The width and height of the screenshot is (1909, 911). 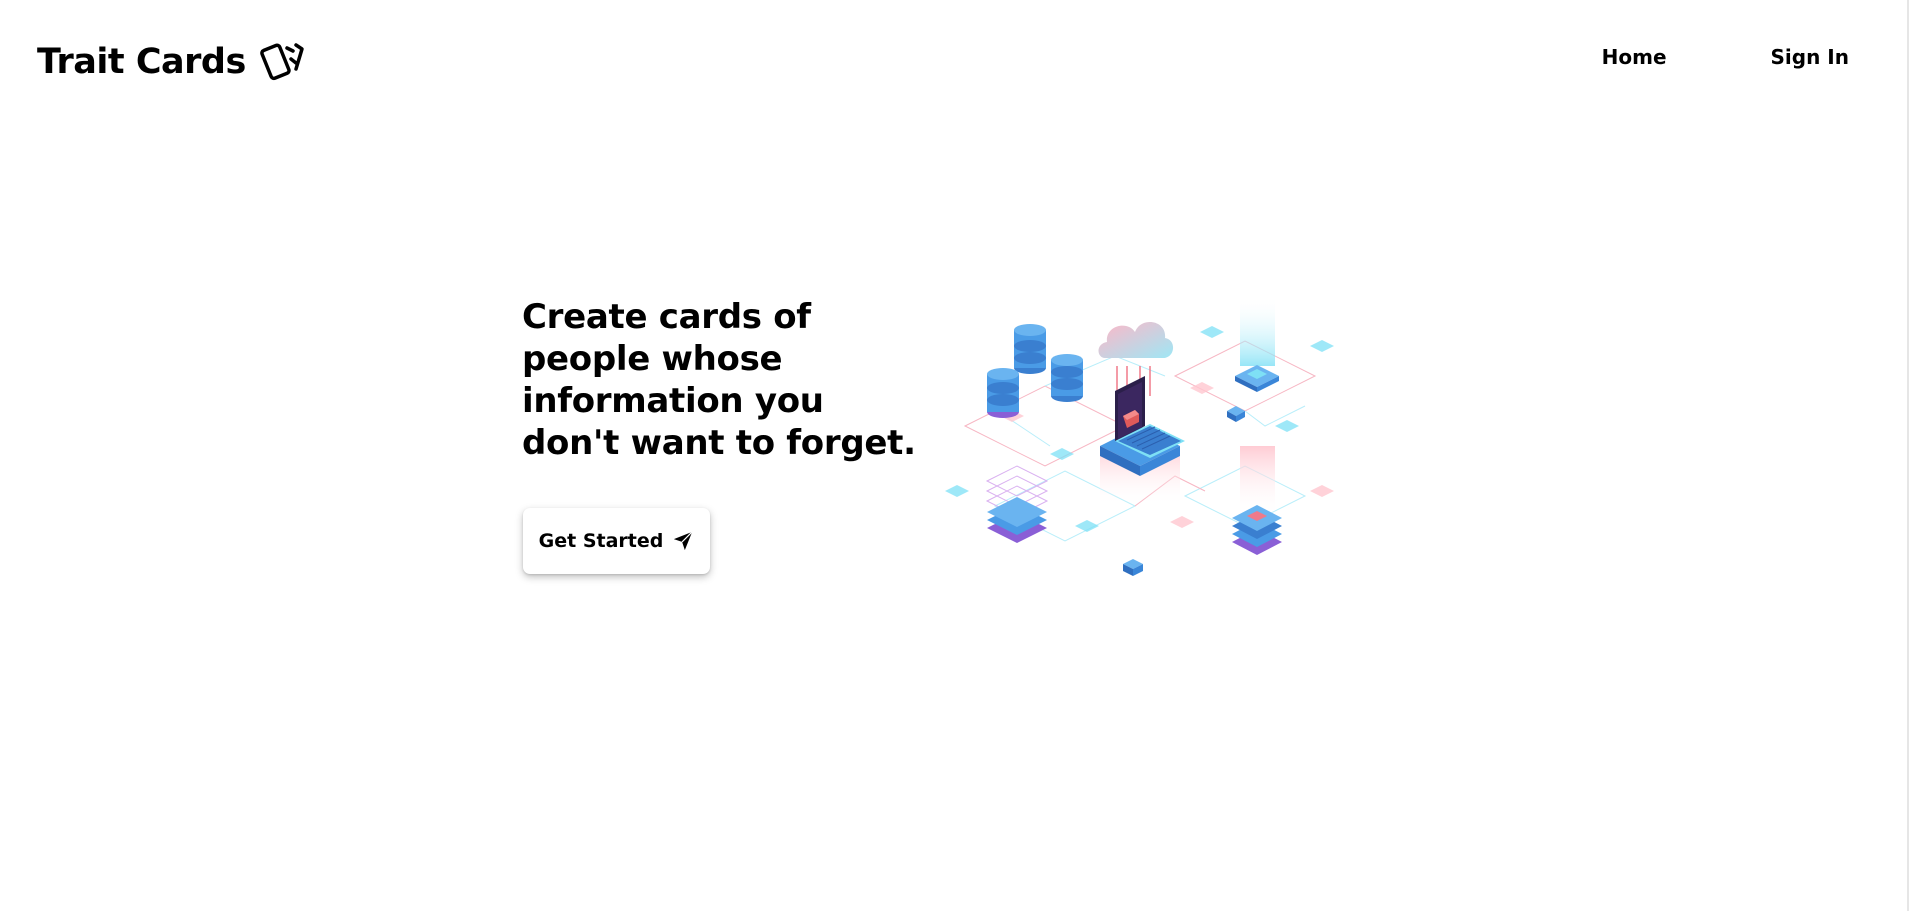 What do you see at coordinates (1139, 436) in the screenshot?
I see `network-illustration` at bounding box center [1139, 436].